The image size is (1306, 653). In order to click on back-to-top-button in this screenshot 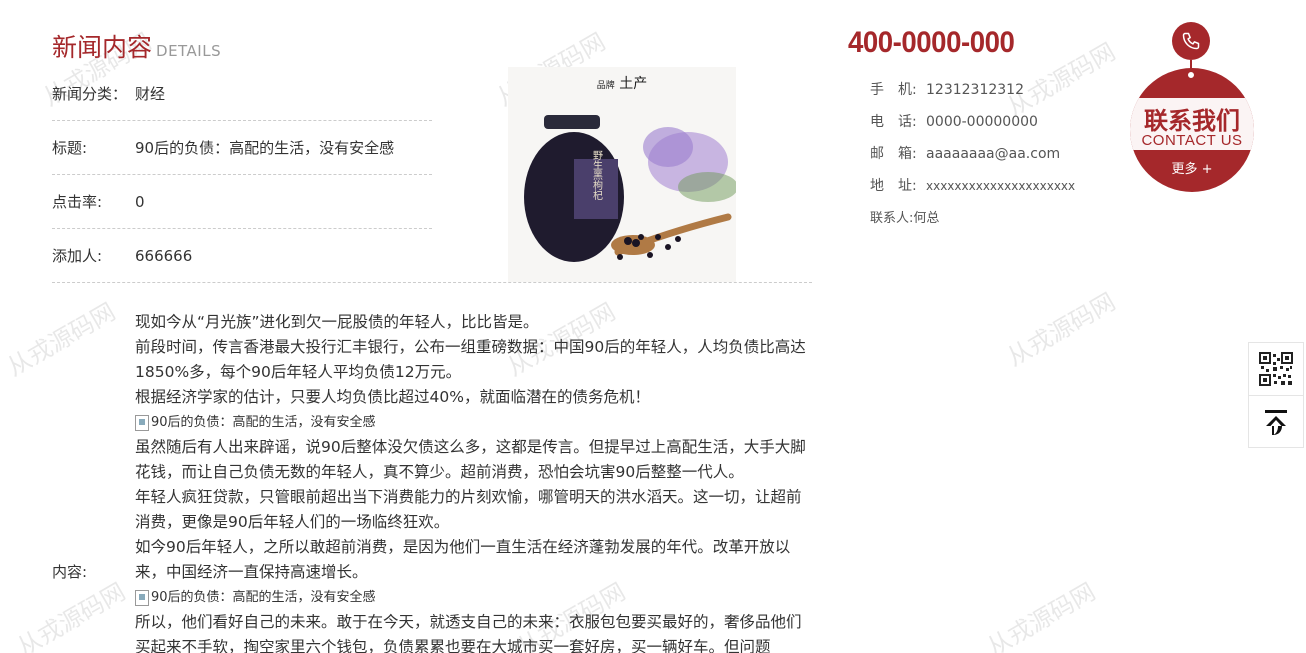, I will do `click(1276, 421)`.